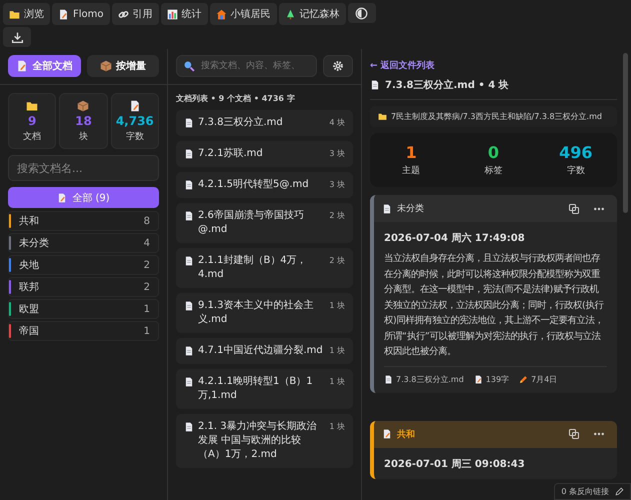  What do you see at coordinates (411, 170) in the screenshot?
I see `stat-label: 主题` at bounding box center [411, 170].